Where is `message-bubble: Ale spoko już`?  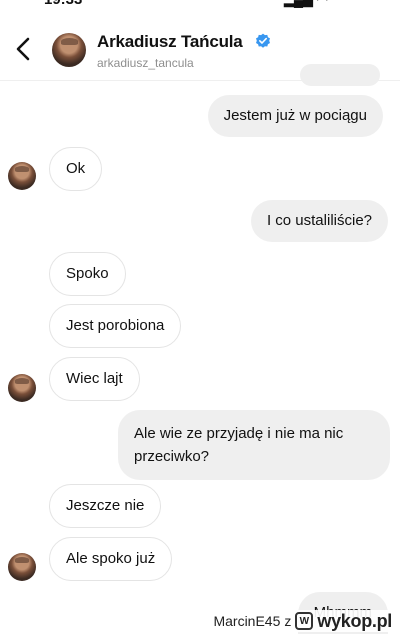
message-bubble: Ale spoko już is located at coordinates (111, 559).